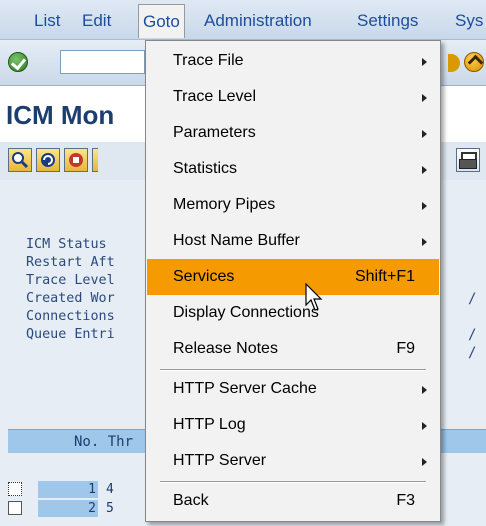 The height and width of the screenshot is (526, 486). I want to click on menu-item-back: Back F3, so click(293, 501).